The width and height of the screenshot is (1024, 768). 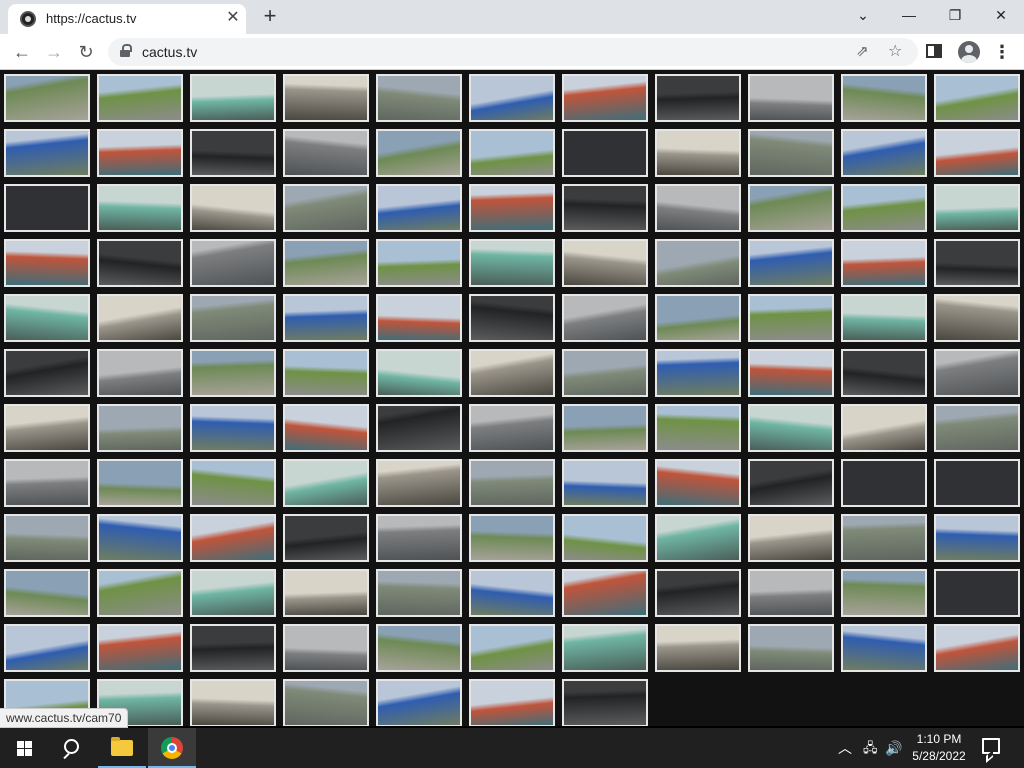 I want to click on back-button: ←, so click(x=22, y=52).